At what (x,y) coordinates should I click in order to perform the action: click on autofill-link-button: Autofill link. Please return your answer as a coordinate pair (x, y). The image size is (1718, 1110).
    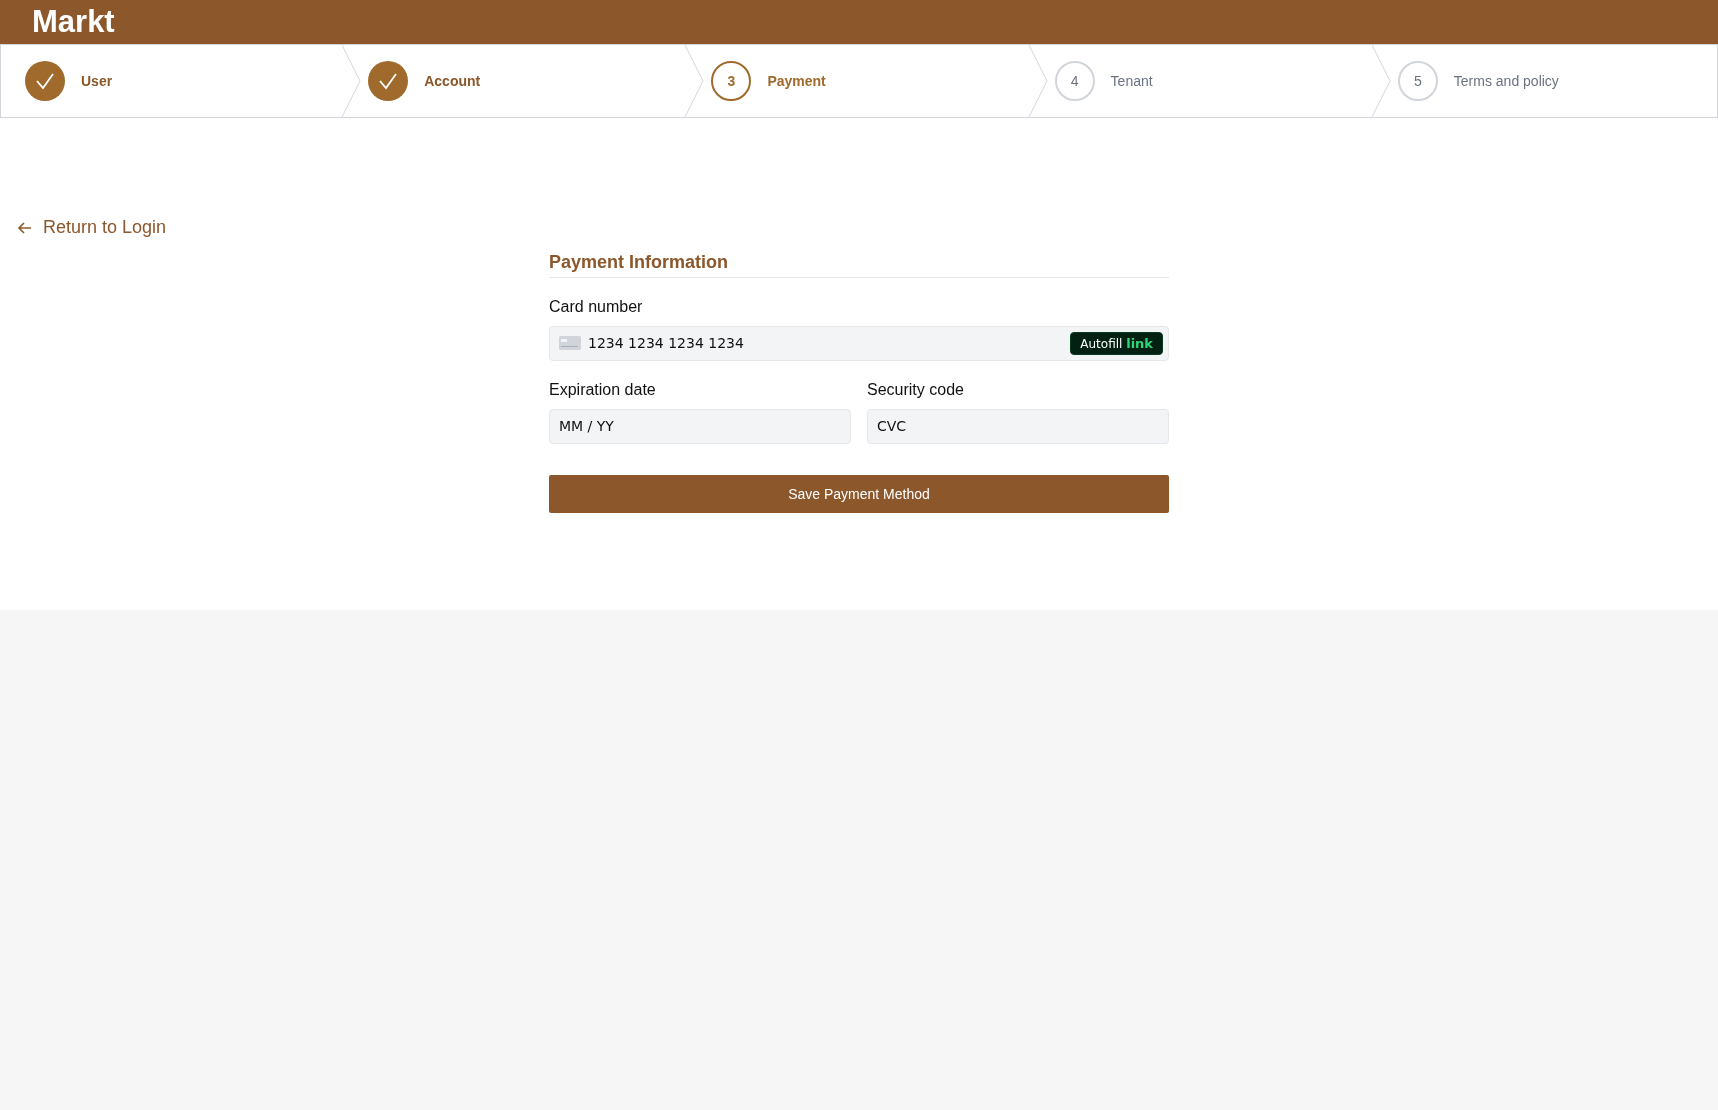
    Looking at the image, I should click on (1116, 343).